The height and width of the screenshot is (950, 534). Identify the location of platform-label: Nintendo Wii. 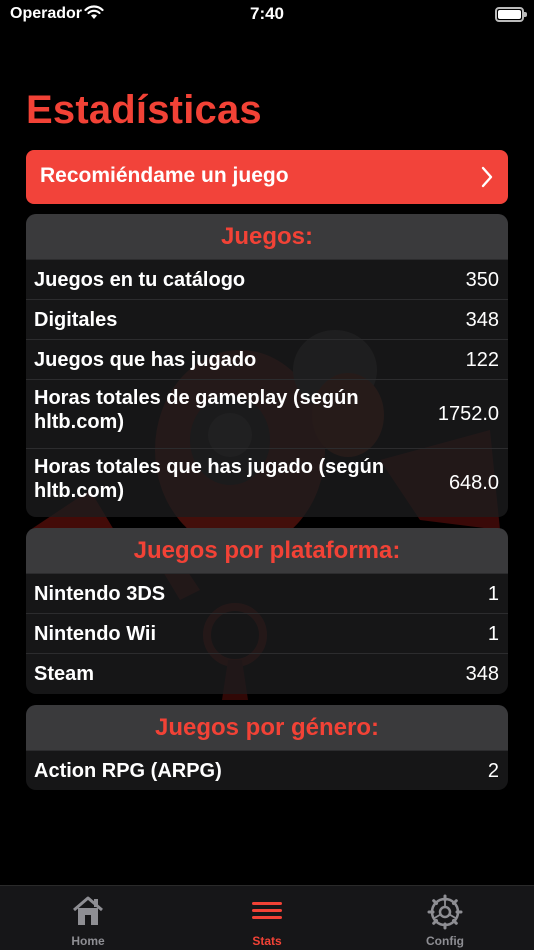
(95, 634).